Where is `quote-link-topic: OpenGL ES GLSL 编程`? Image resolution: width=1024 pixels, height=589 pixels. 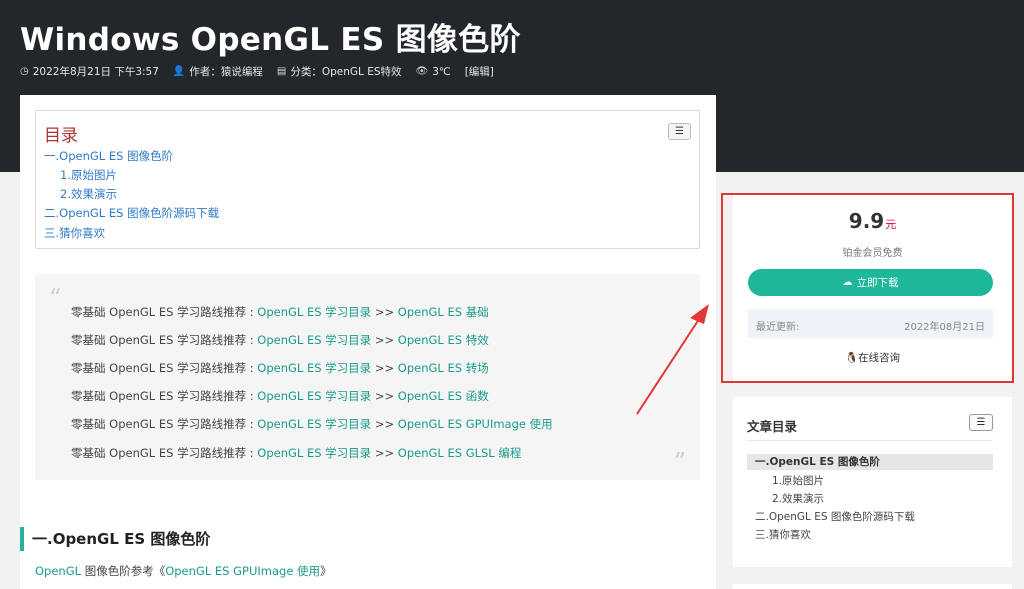 quote-link-topic: OpenGL ES GLSL 编程 is located at coordinates (460, 453).